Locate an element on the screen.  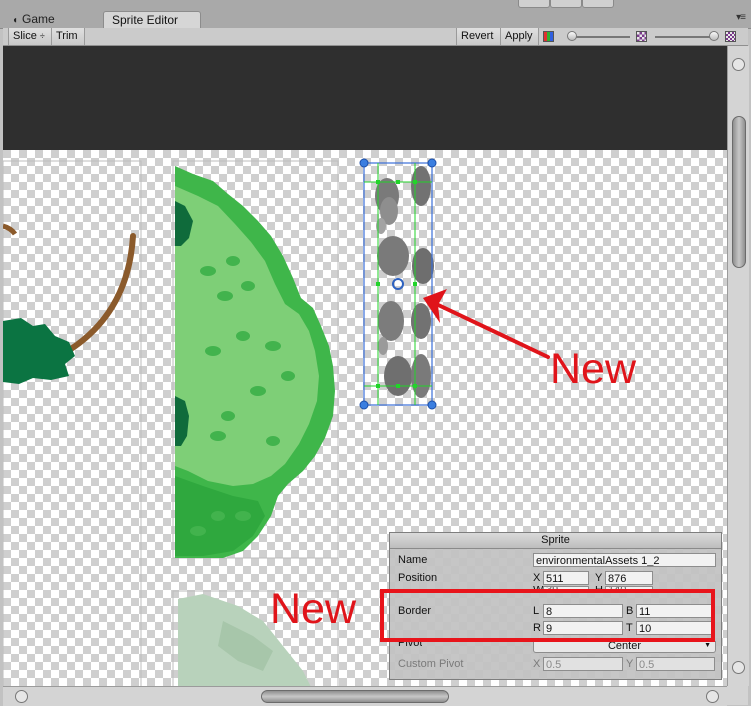
annotation-border-highlight is located at coordinates (547, 615).